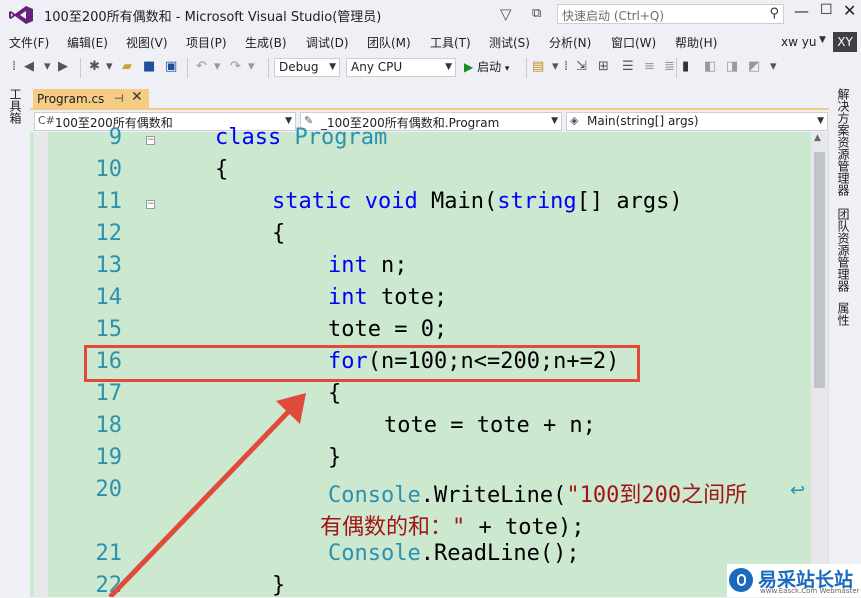 This screenshot has height=598, width=861. Describe the element at coordinates (401, 67) in the screenshot. I see `platform-select: Any CPU ▼` at that location.